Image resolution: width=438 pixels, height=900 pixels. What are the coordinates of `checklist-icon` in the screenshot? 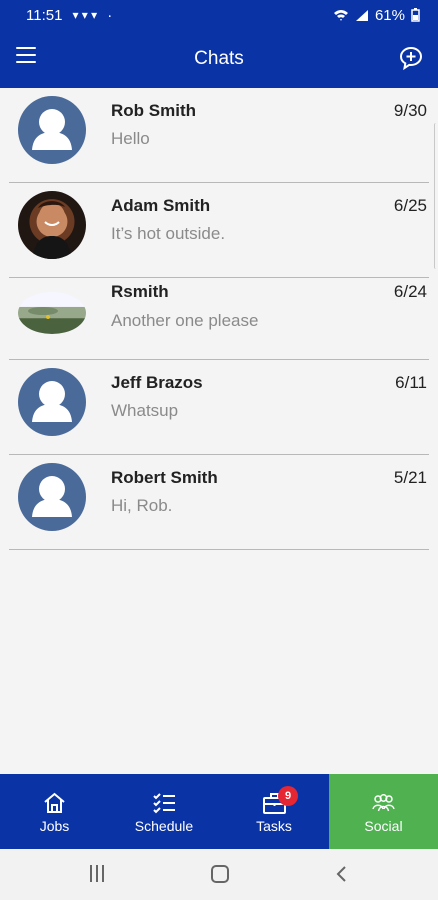 It's located at (163, 803).